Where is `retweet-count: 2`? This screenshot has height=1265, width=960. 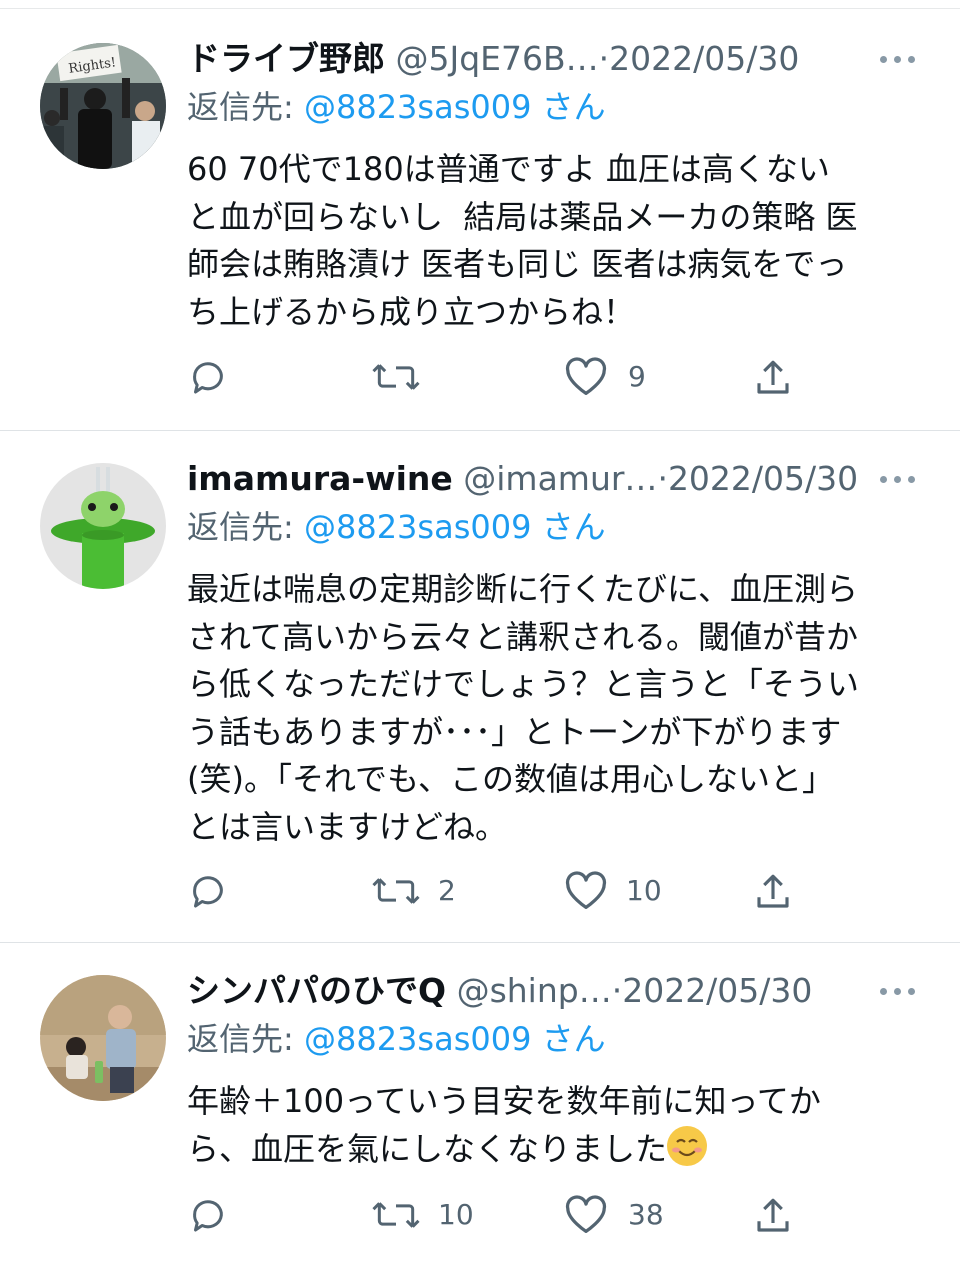 retweet-count: 2 is located at coordinates (447, 890).